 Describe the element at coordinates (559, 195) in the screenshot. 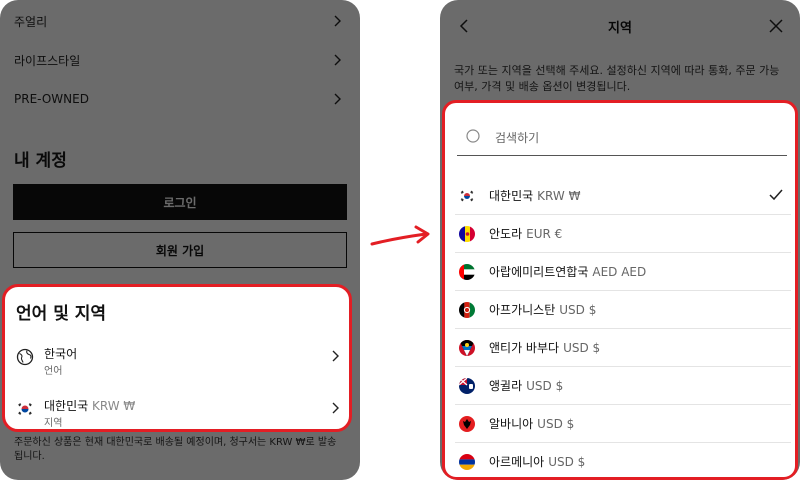

I see `country-currency: KRW ₩` at that location.